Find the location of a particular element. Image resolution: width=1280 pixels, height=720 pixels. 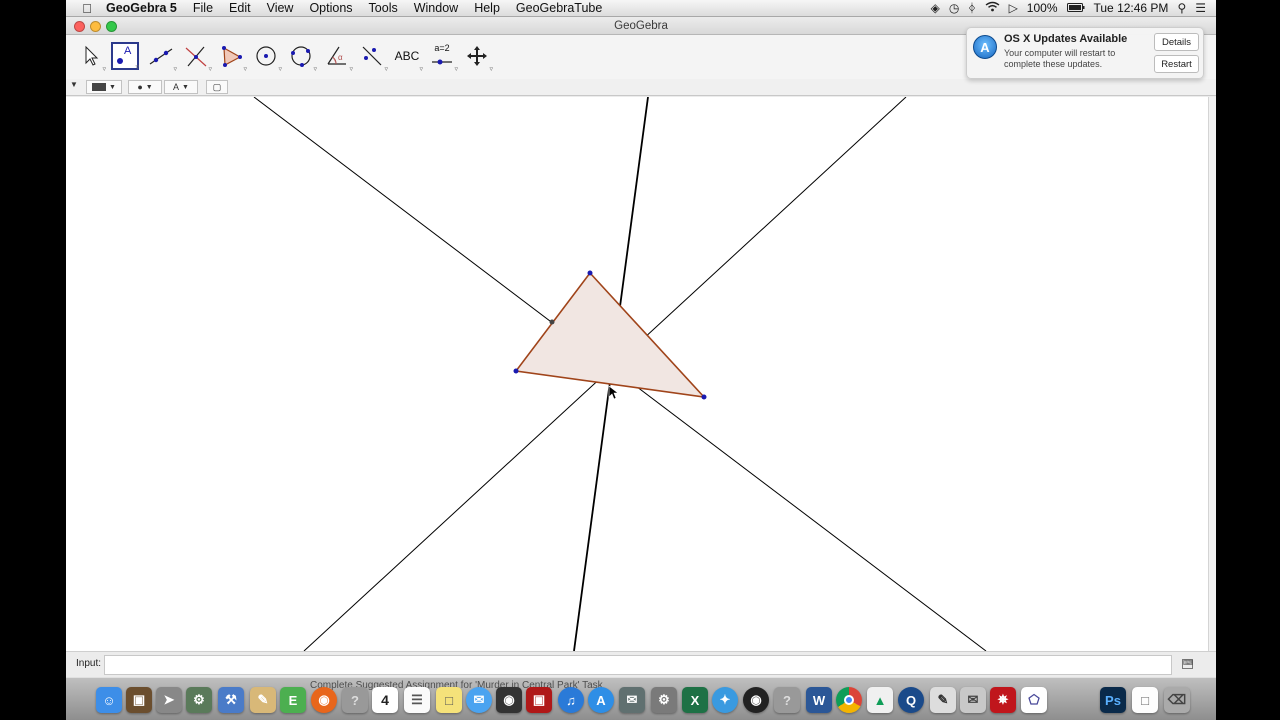

arrow-cursor-icon is located at coordinates (92, 55).